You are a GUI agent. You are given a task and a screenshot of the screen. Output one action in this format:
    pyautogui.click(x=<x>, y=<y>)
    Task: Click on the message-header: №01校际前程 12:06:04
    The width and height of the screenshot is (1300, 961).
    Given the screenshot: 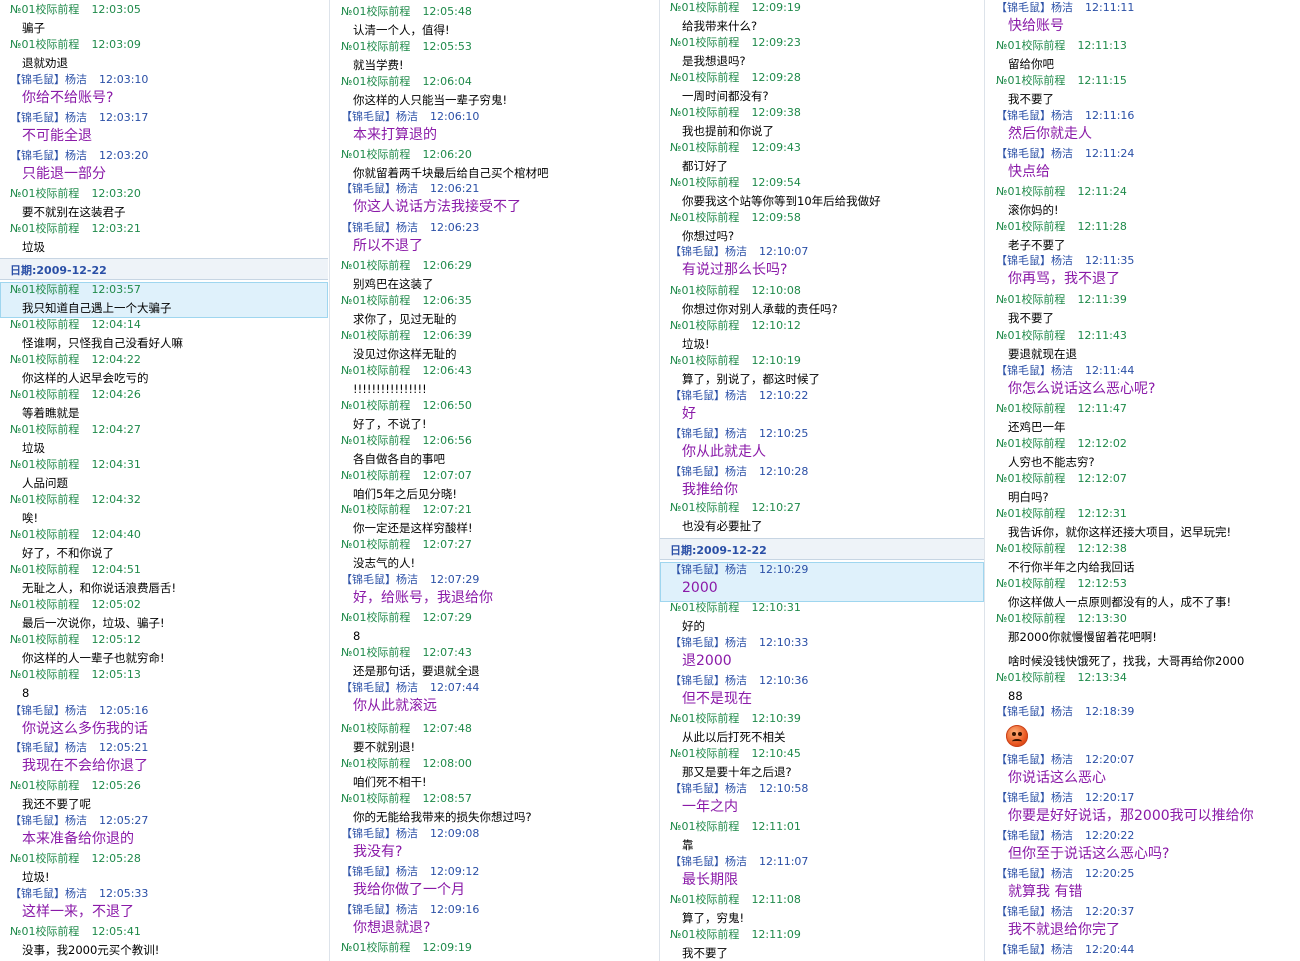 What is the action you would take?
    pyautogui.click(x=406, y=82)
    